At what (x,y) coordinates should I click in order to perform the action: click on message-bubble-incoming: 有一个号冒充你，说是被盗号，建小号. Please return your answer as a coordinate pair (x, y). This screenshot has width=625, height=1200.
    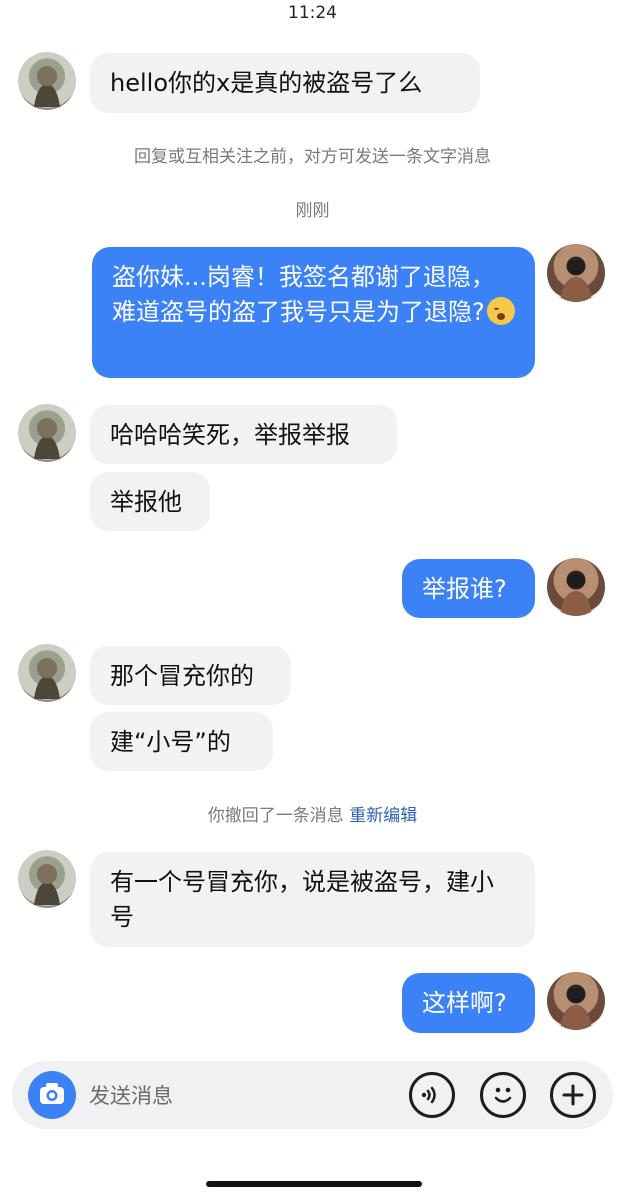
    Looking at the image, I should click on (312, 899).